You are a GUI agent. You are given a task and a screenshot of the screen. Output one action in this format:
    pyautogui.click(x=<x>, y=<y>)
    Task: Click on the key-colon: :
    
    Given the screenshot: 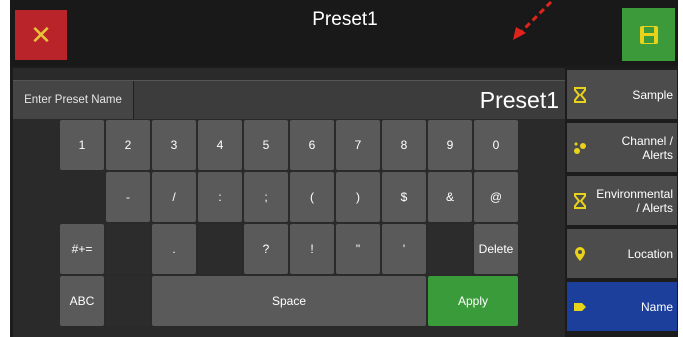 What is the action you would take?
    pyautogui.click(x=220, y=197)
    